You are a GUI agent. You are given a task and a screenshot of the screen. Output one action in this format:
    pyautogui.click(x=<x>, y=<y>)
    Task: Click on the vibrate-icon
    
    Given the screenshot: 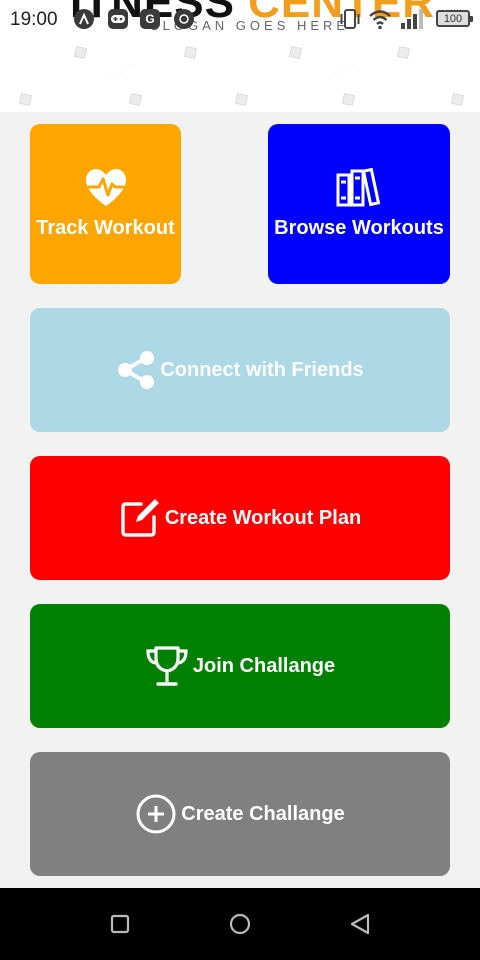 What is the action you would take?
    pyautogui.click(x=350, y=19)
    